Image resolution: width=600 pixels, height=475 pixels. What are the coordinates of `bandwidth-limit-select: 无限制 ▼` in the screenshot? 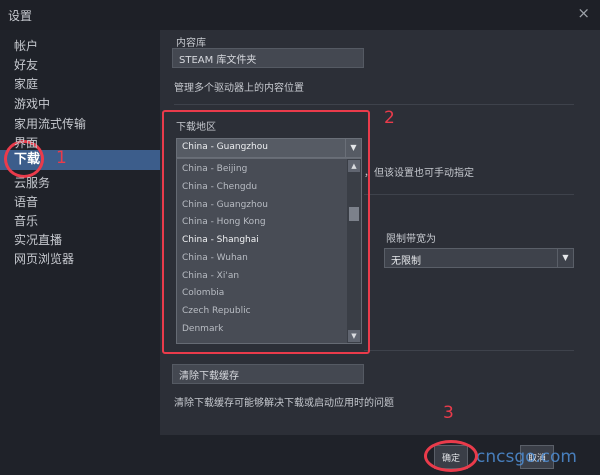 It's located at (479, 258).